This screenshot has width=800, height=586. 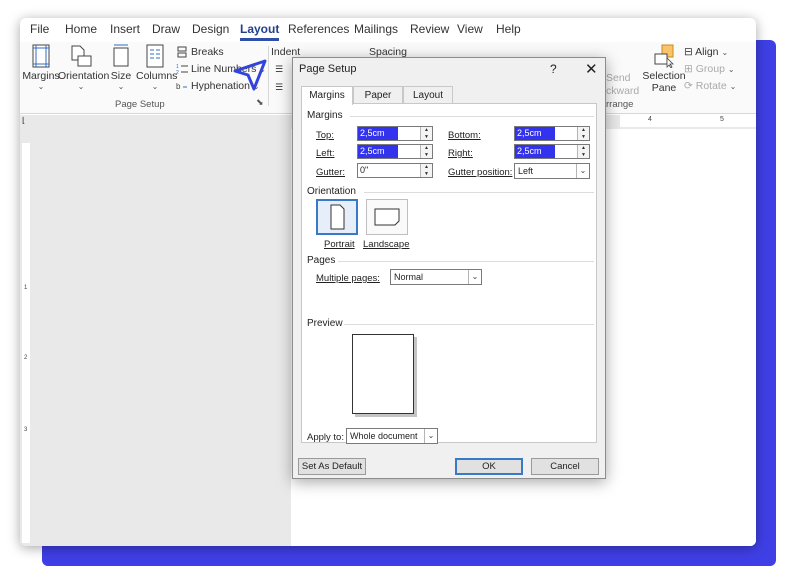 I want to click on top-margin-stepper: 2,5cm ▲ ▼, so click(x=395, y=133).